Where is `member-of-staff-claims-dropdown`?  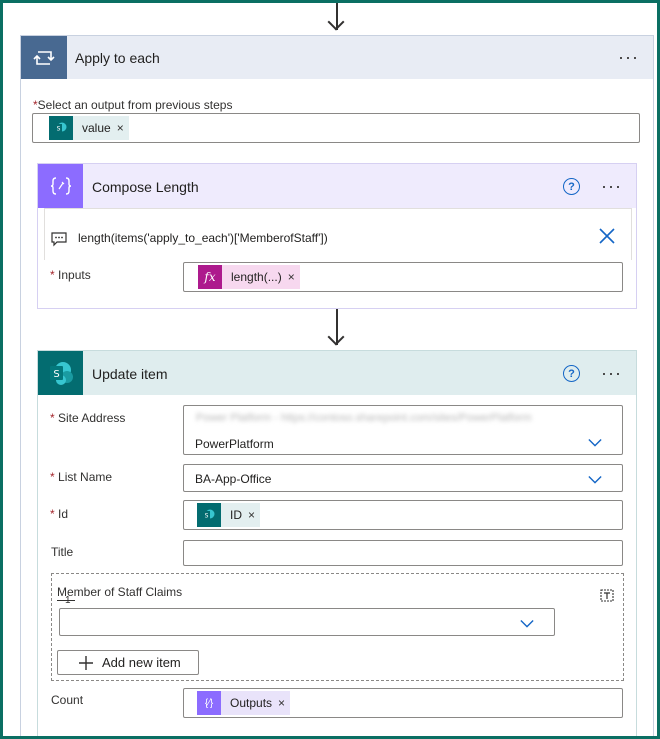
member-of-staff-claims-dropdown is located at coordinates (307, 622).